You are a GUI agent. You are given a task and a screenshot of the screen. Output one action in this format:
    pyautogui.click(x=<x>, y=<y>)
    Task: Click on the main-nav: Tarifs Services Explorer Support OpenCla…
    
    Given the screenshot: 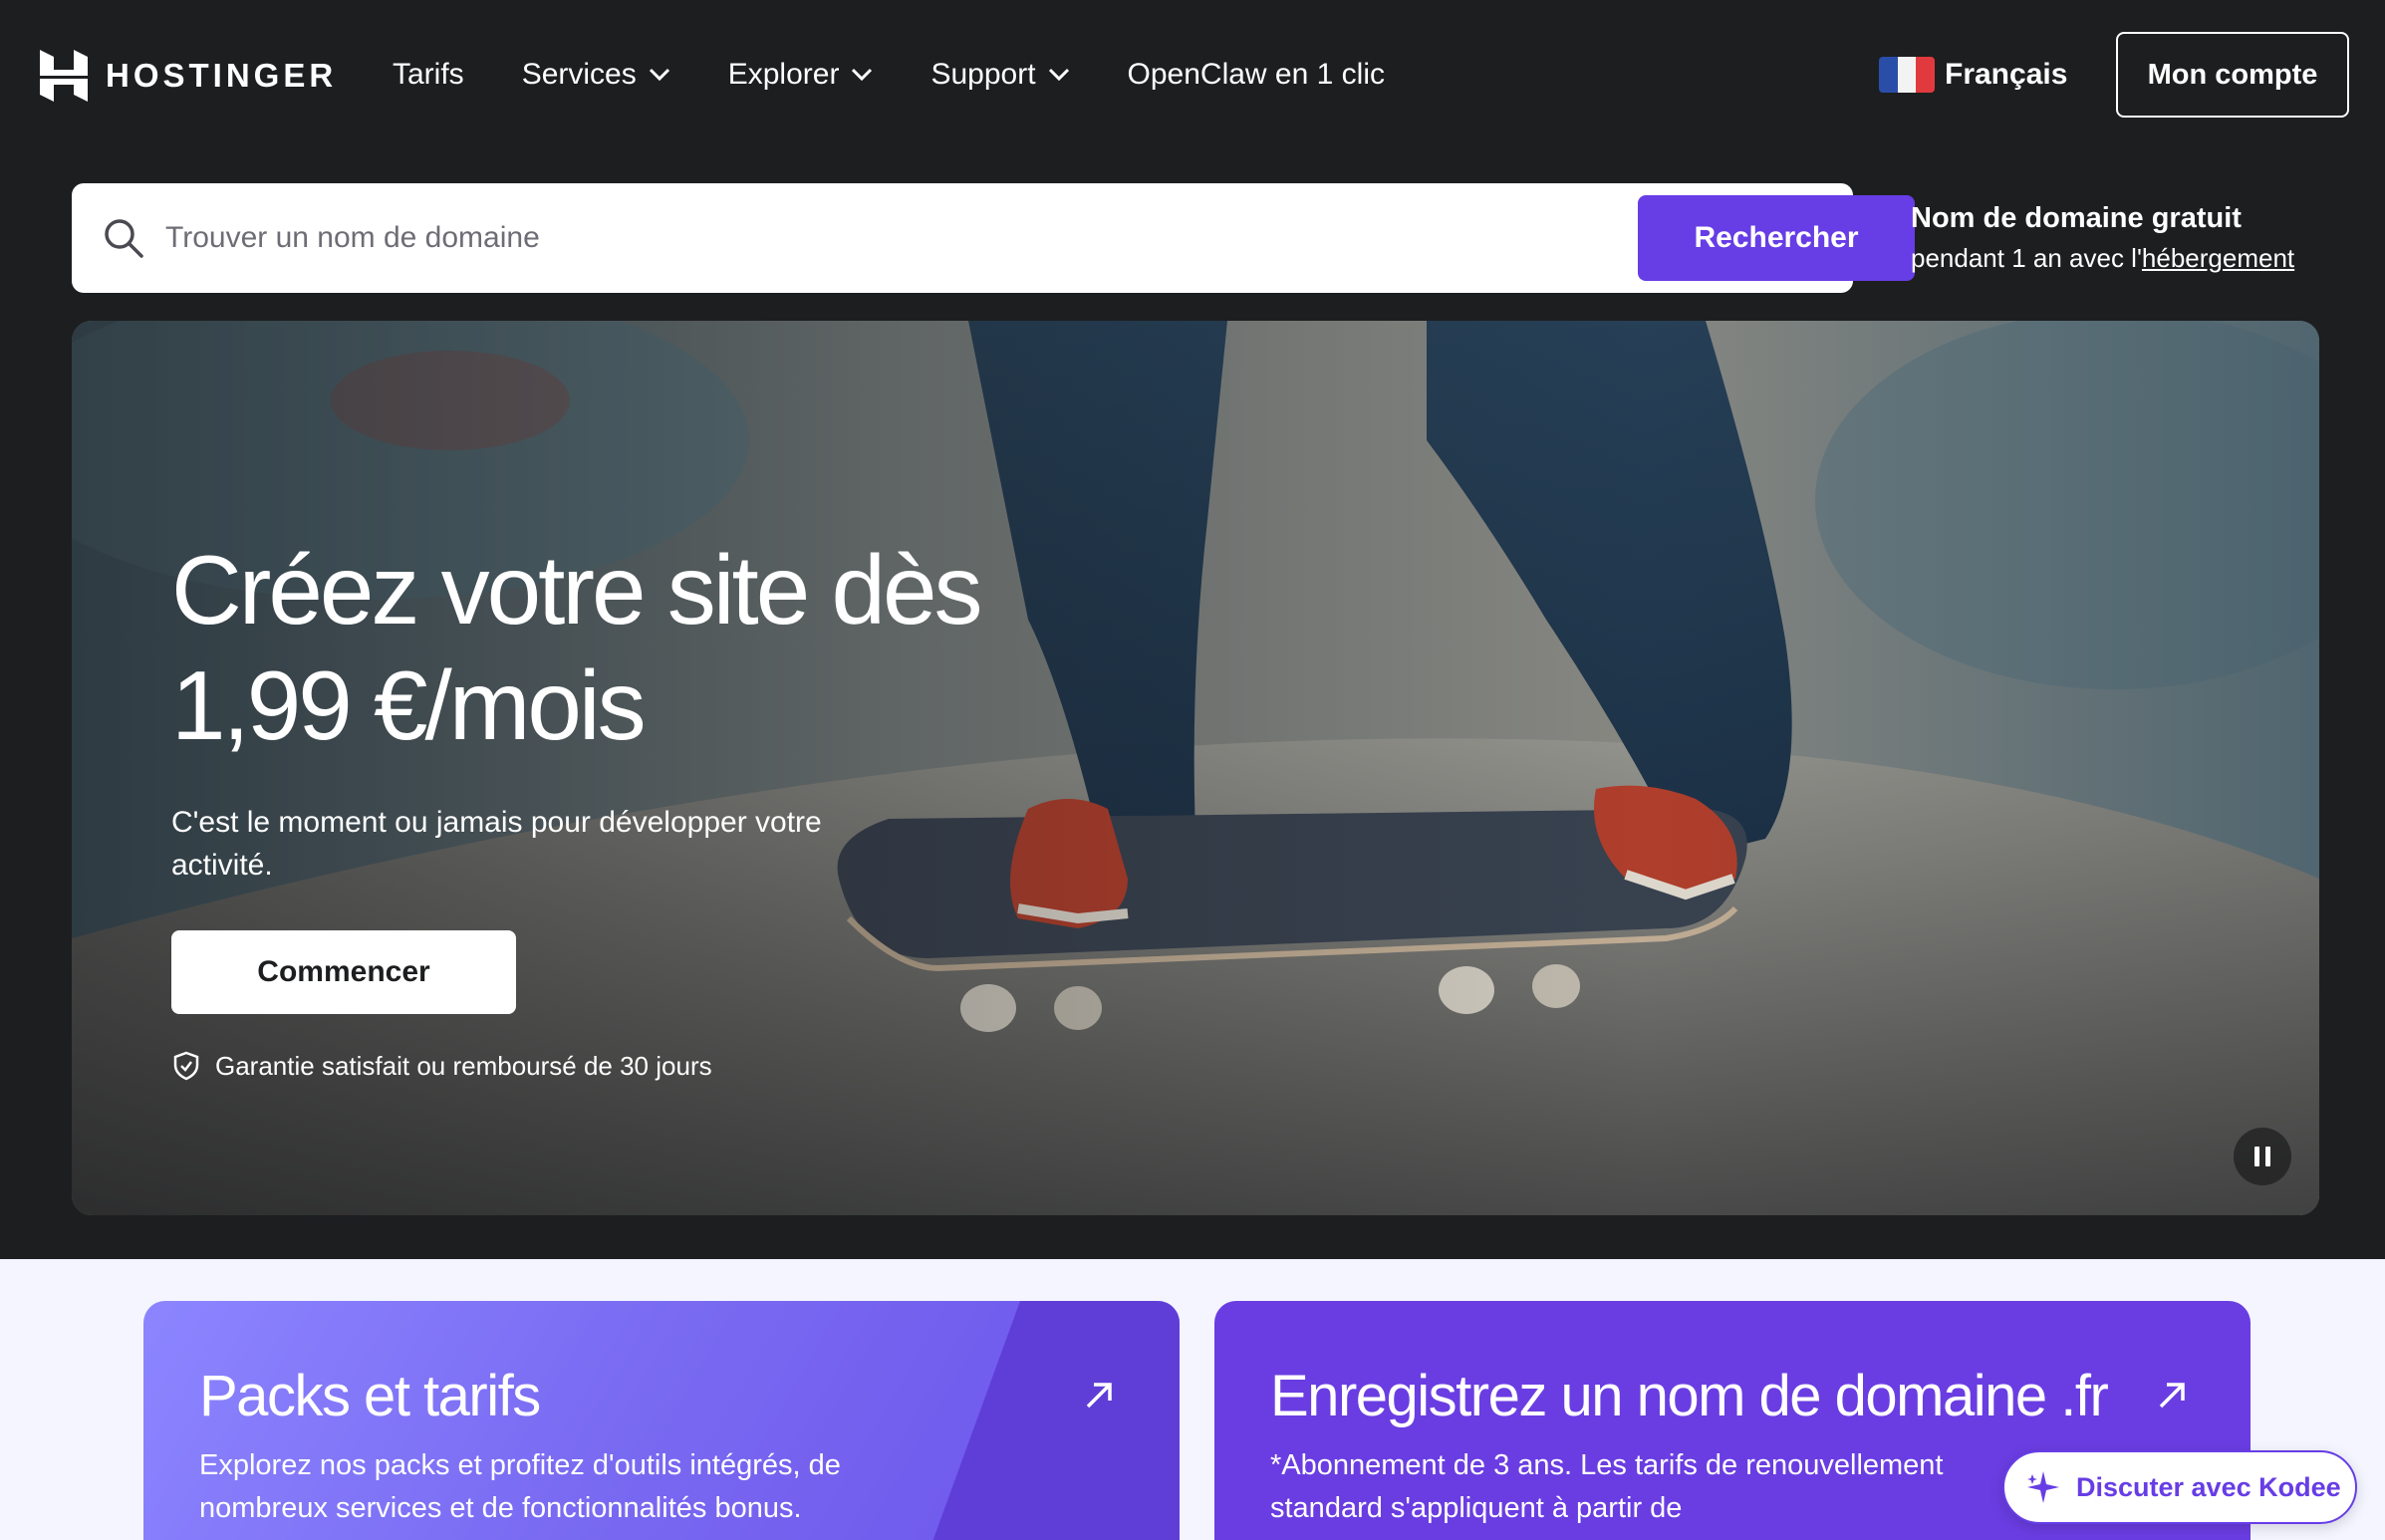 What is the action you would take?
    pyautogui.click(x=918, y=75)
    